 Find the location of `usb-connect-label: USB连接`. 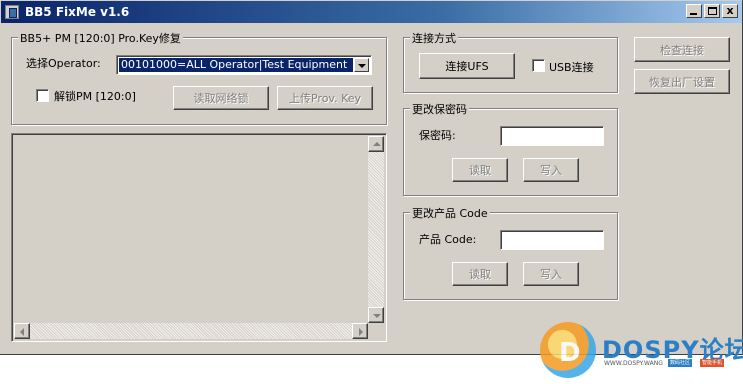

usb-connect-label: USB连接 is located at coordinates (571, 67).